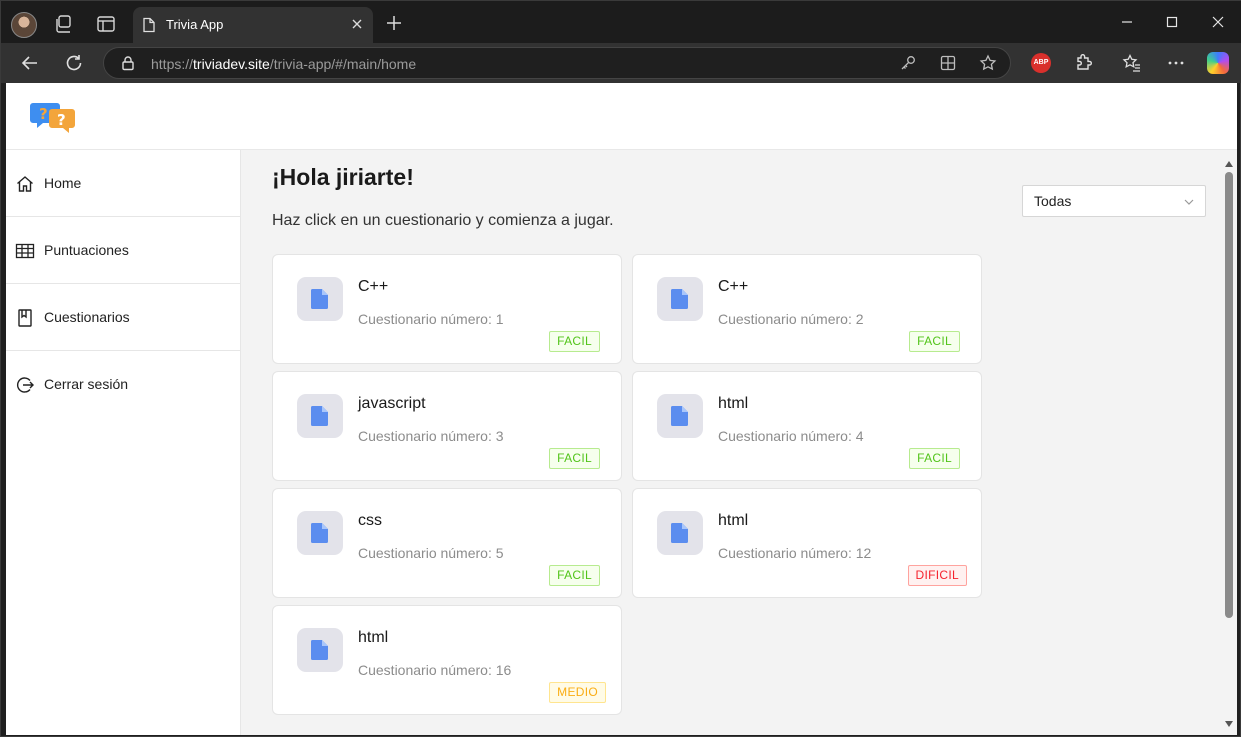 This screenshot has width=1241, height=737. Describe the element at coordinates (63, 183) in the screenshot. I see `sidebar-item-label: Home` at that location.